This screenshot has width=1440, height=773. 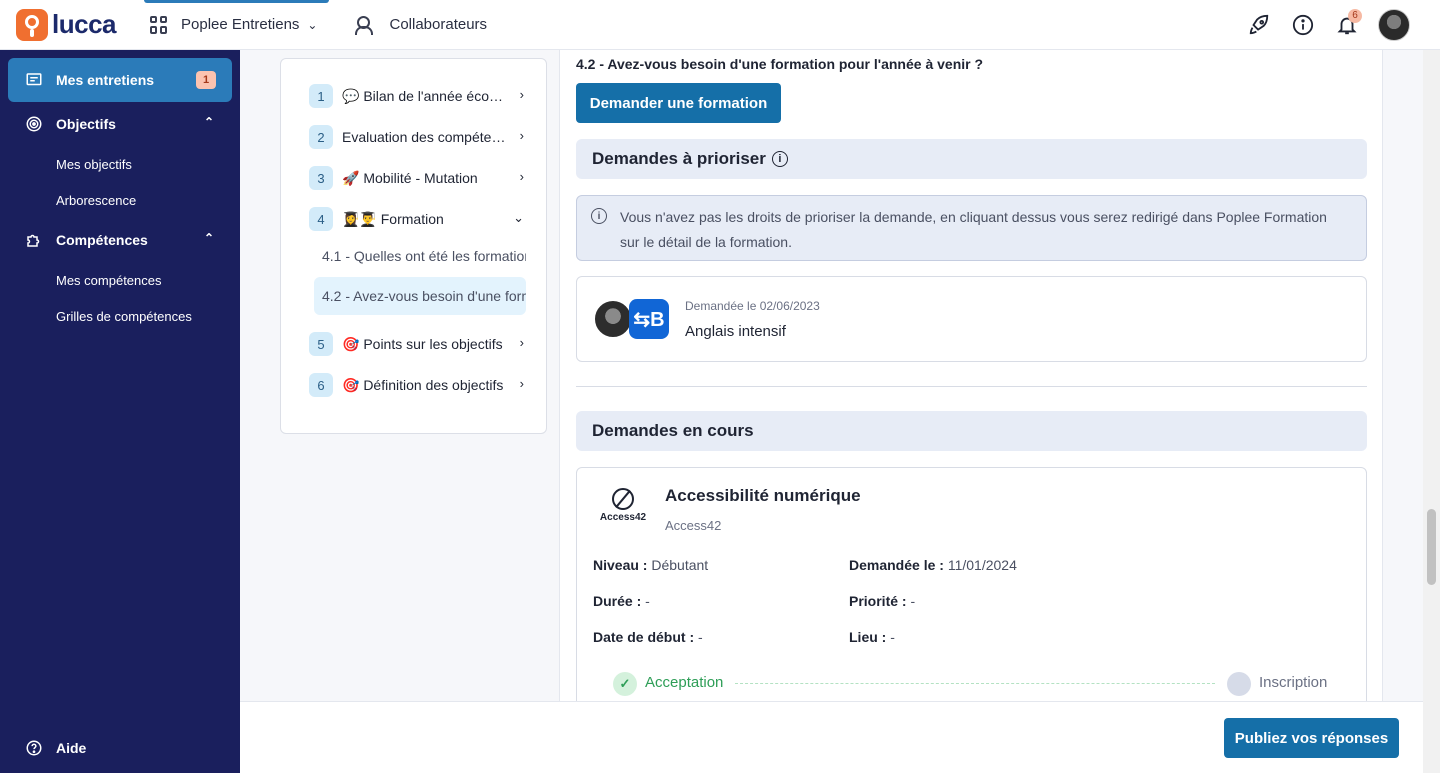 I want to click on progress-steps: ✓ Acceptation Inscription, so click(x=973, y=684).